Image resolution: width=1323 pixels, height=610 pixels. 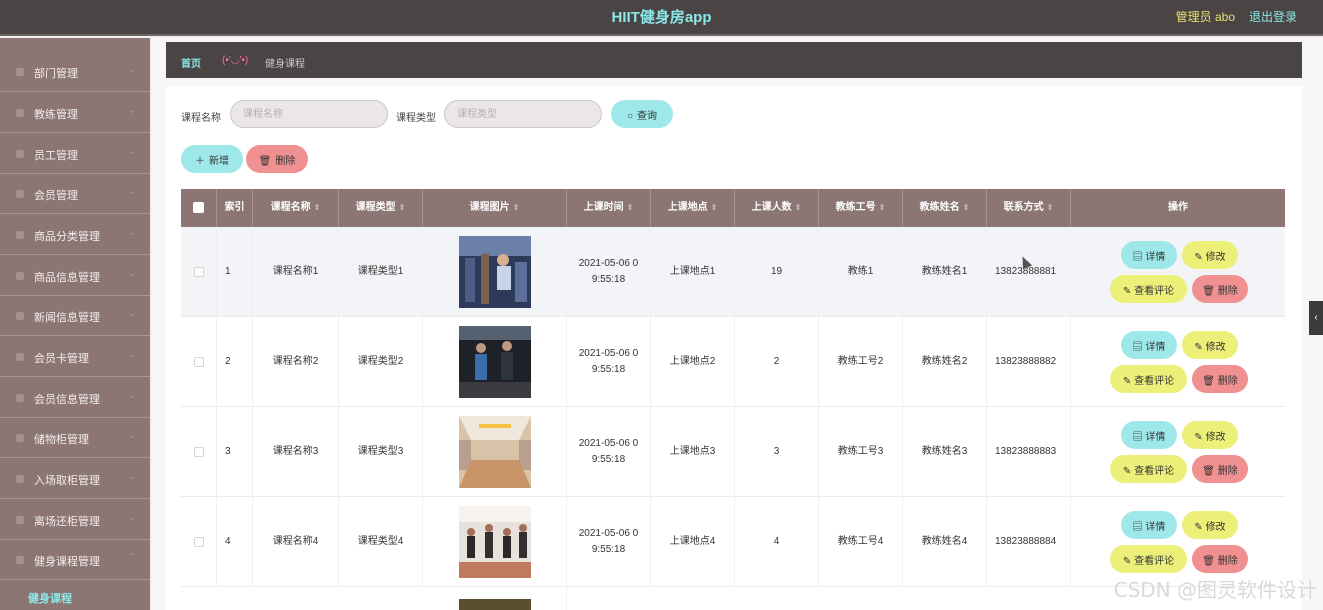 What do you see at coordinates (1178, 452) in the screenshot?
I see `cell-actions: ▤ 详情 ✎ 修改 ✎ 查看评论 🗑 删除` at bounding box center [1178, 452].